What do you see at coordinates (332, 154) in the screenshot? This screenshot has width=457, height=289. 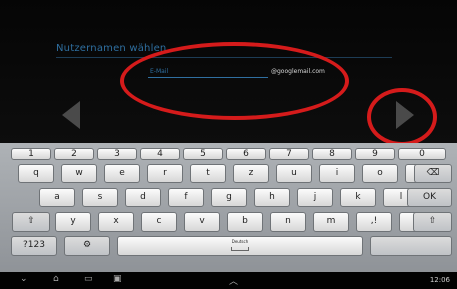 I see `key-8: 8` at bounding box center [332, 154].